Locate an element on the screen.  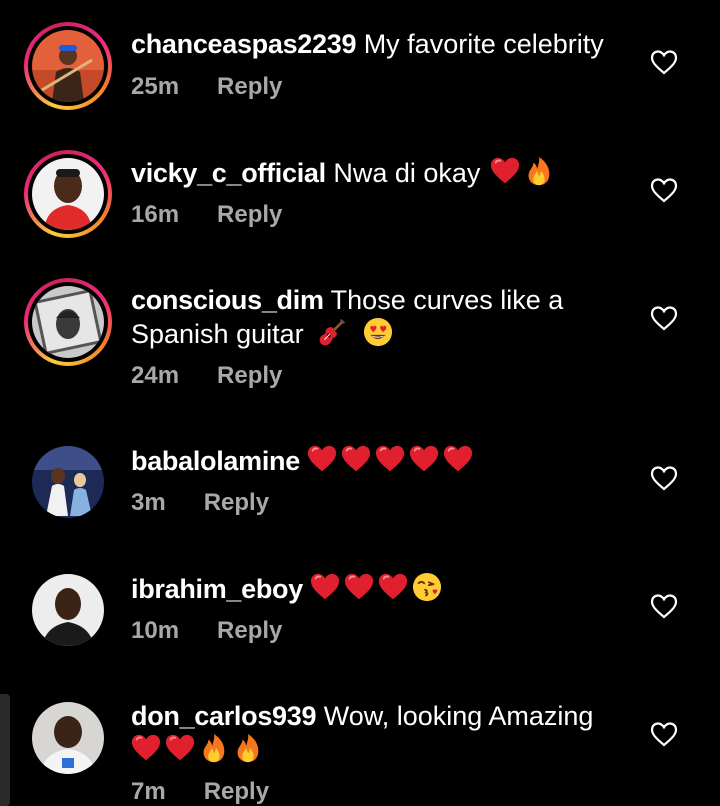
comment-time: 25m is located at coordinates (155, 86).